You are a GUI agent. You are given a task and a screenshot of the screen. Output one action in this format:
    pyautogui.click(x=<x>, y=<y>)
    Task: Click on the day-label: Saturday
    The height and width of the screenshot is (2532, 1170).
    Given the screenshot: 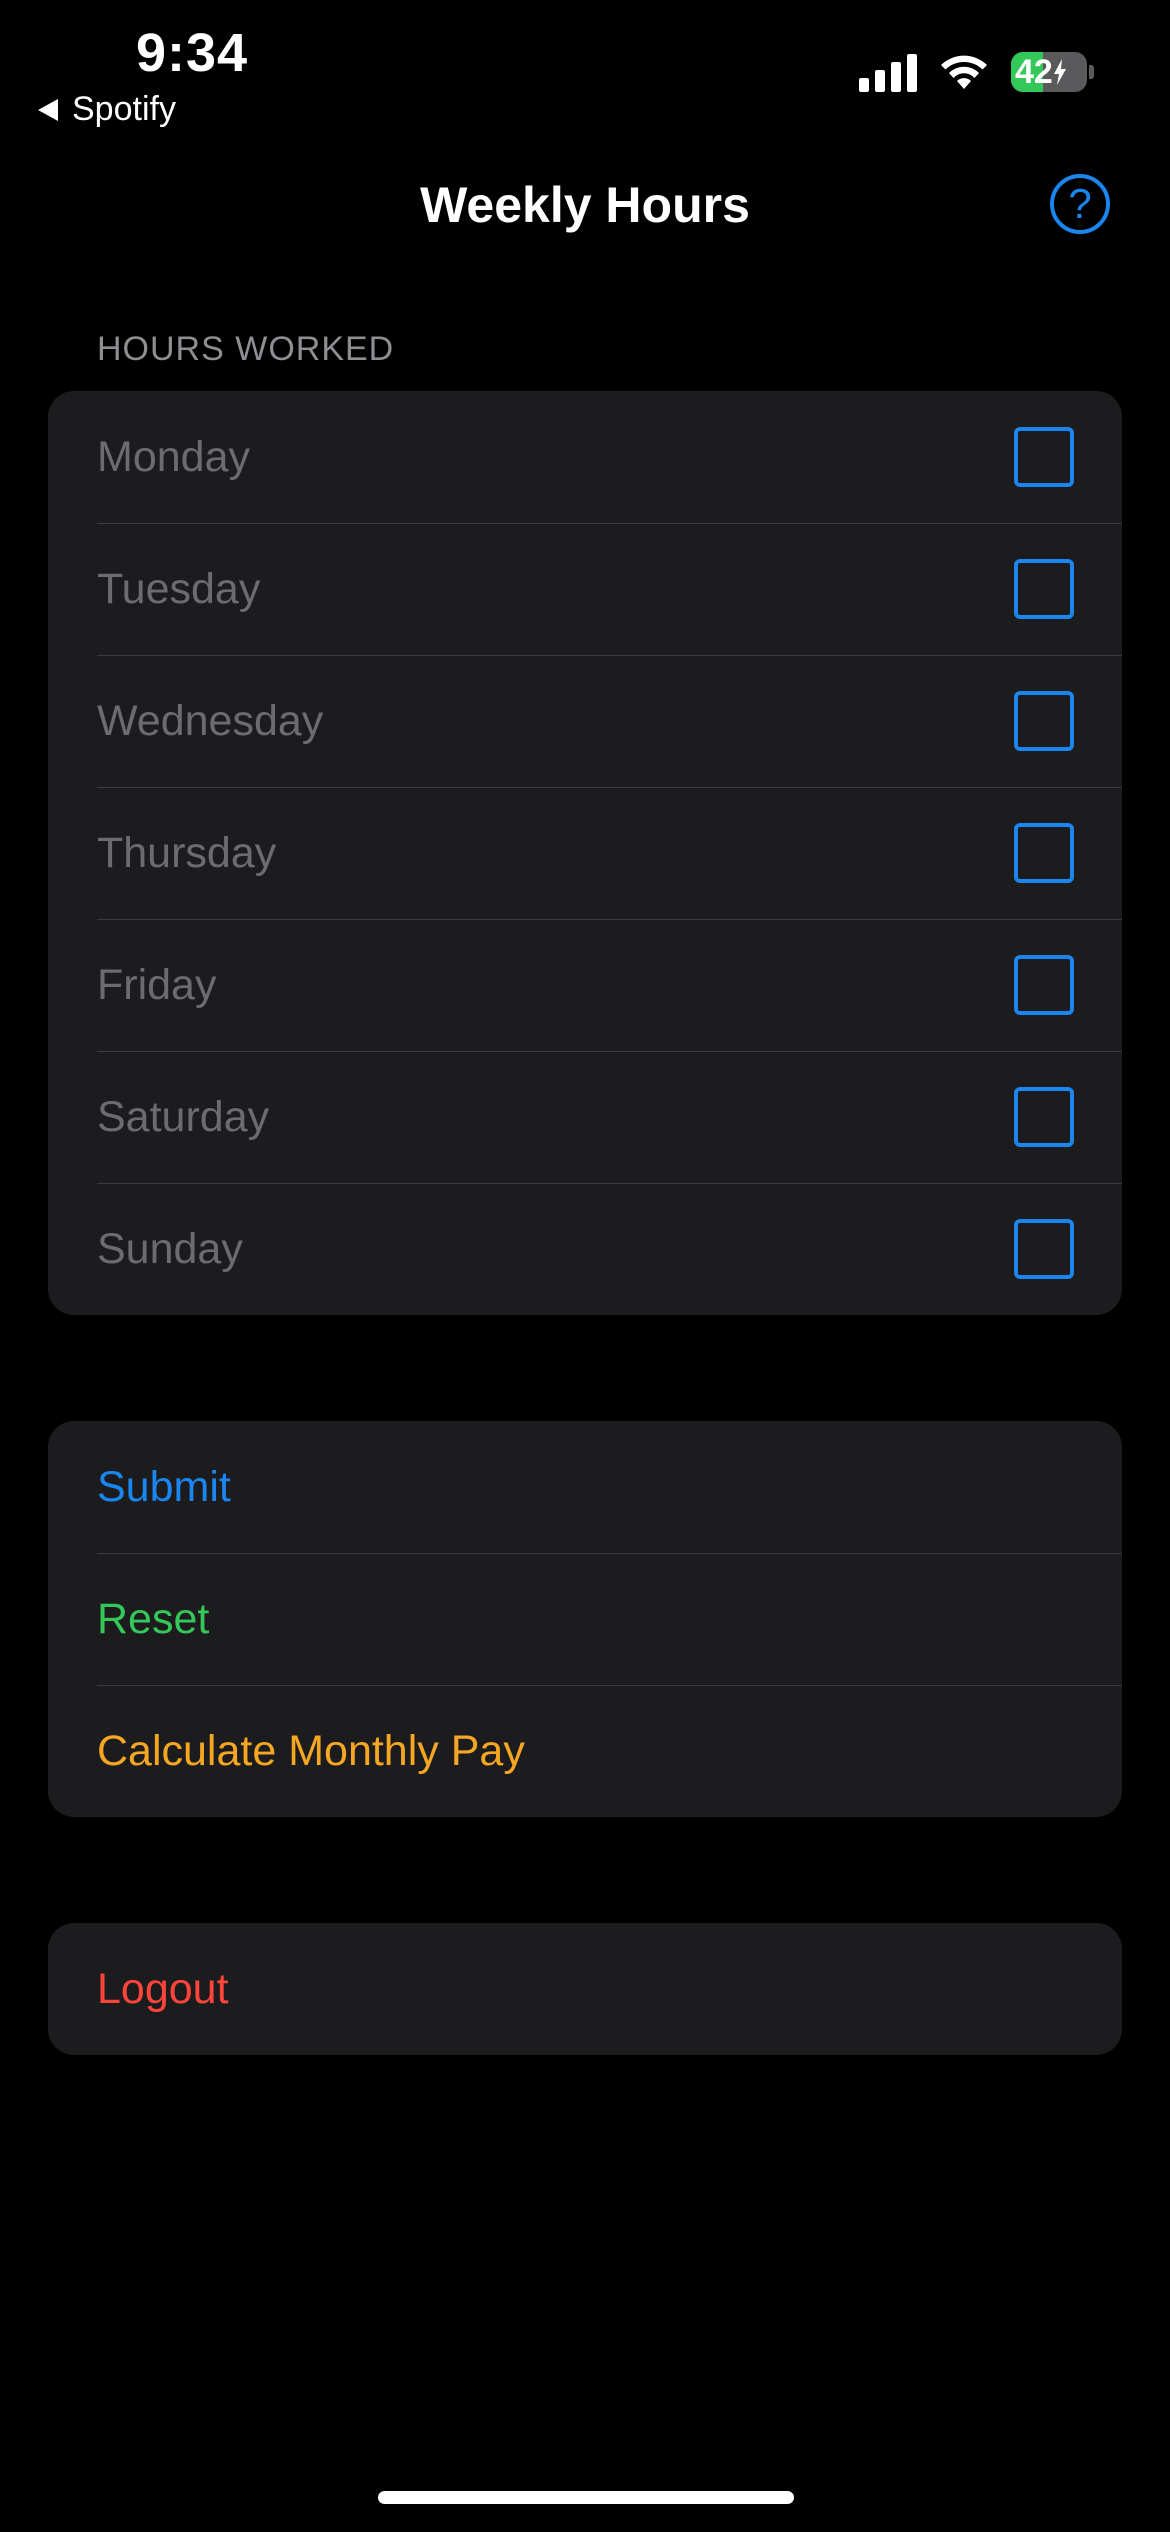 What is the action you would take?
    pyautogui.click(x=183, y=1116)
    